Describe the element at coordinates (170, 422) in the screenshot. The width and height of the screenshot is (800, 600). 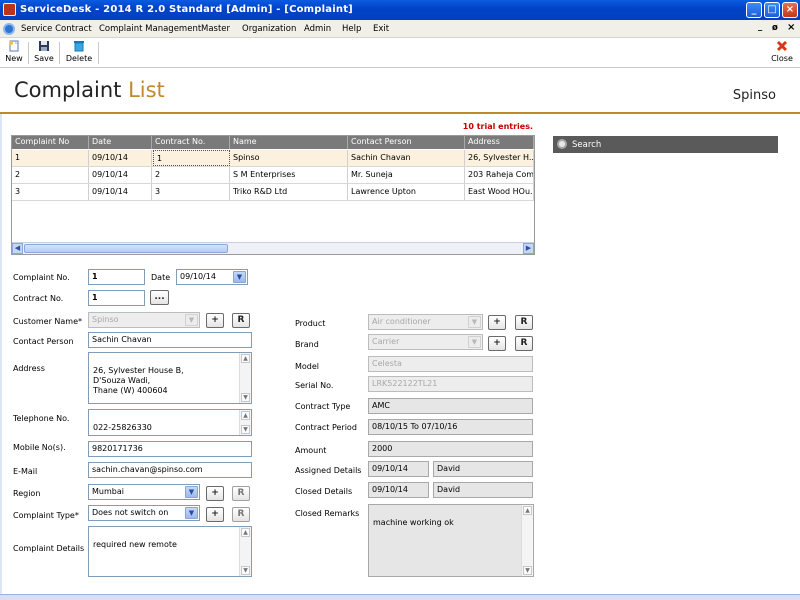
I see `telephone-textarea: 022-25826330 ▲ ▼` at that location.